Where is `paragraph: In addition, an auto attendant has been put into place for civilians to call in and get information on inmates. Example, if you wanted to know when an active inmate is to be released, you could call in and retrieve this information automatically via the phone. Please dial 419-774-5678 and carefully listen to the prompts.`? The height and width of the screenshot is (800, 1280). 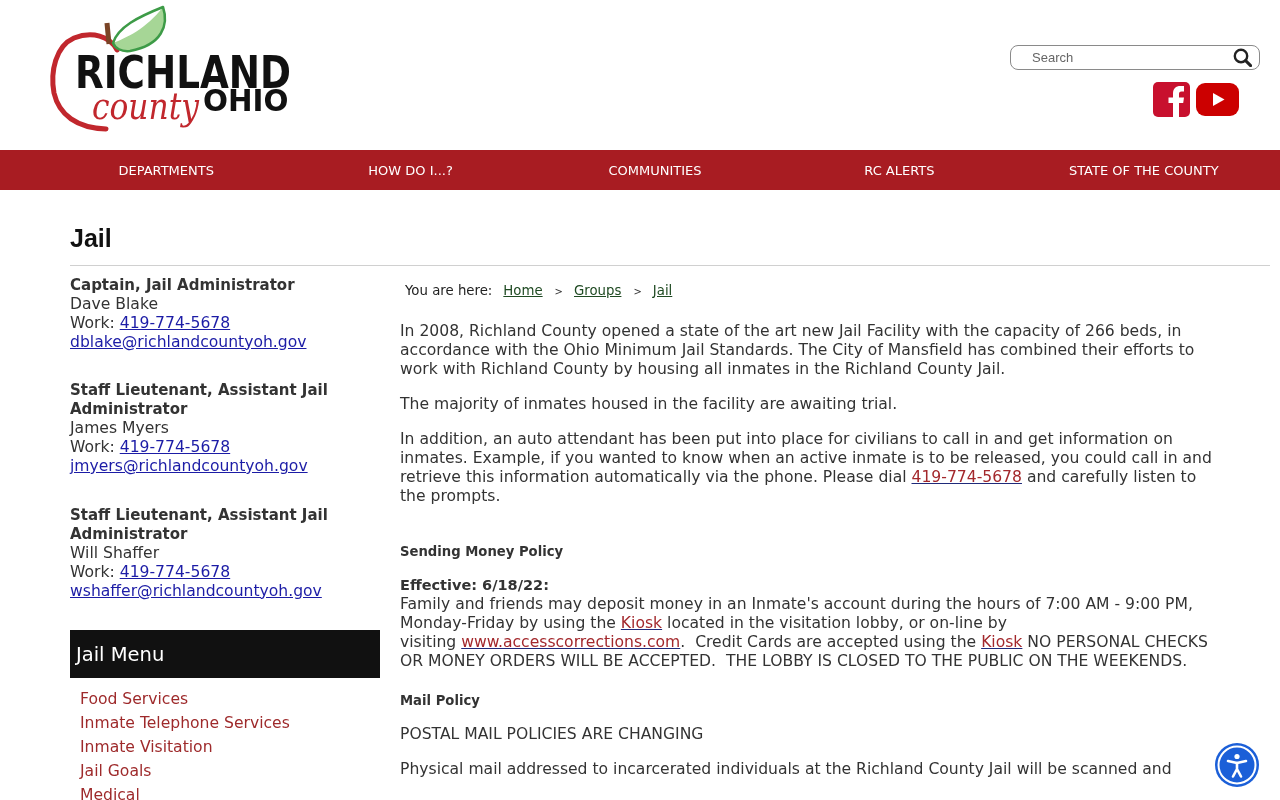
paragraph: In addition, an auto attendant has been put into place for civilians to call in and get information on inmates. Example, if you wanted to know when an active inmate is to be released, you could call in and retrieve this information automatically via the phone. Please dial 419-774-5678 and carefully listen to the prompts. is located at coordinates (806, 467).